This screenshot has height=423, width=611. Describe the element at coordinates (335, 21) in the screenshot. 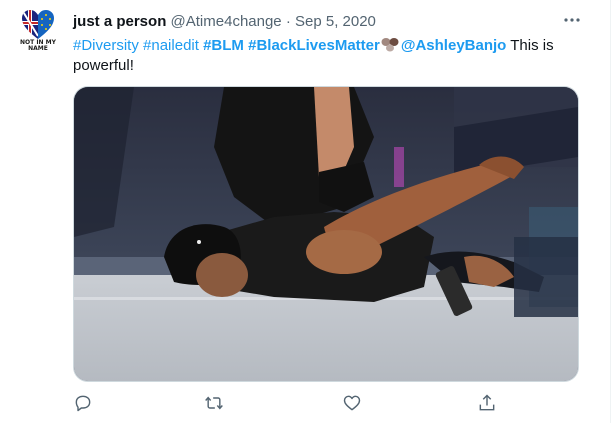

I see `tweet-date: Sep 5, 2020` at that location.